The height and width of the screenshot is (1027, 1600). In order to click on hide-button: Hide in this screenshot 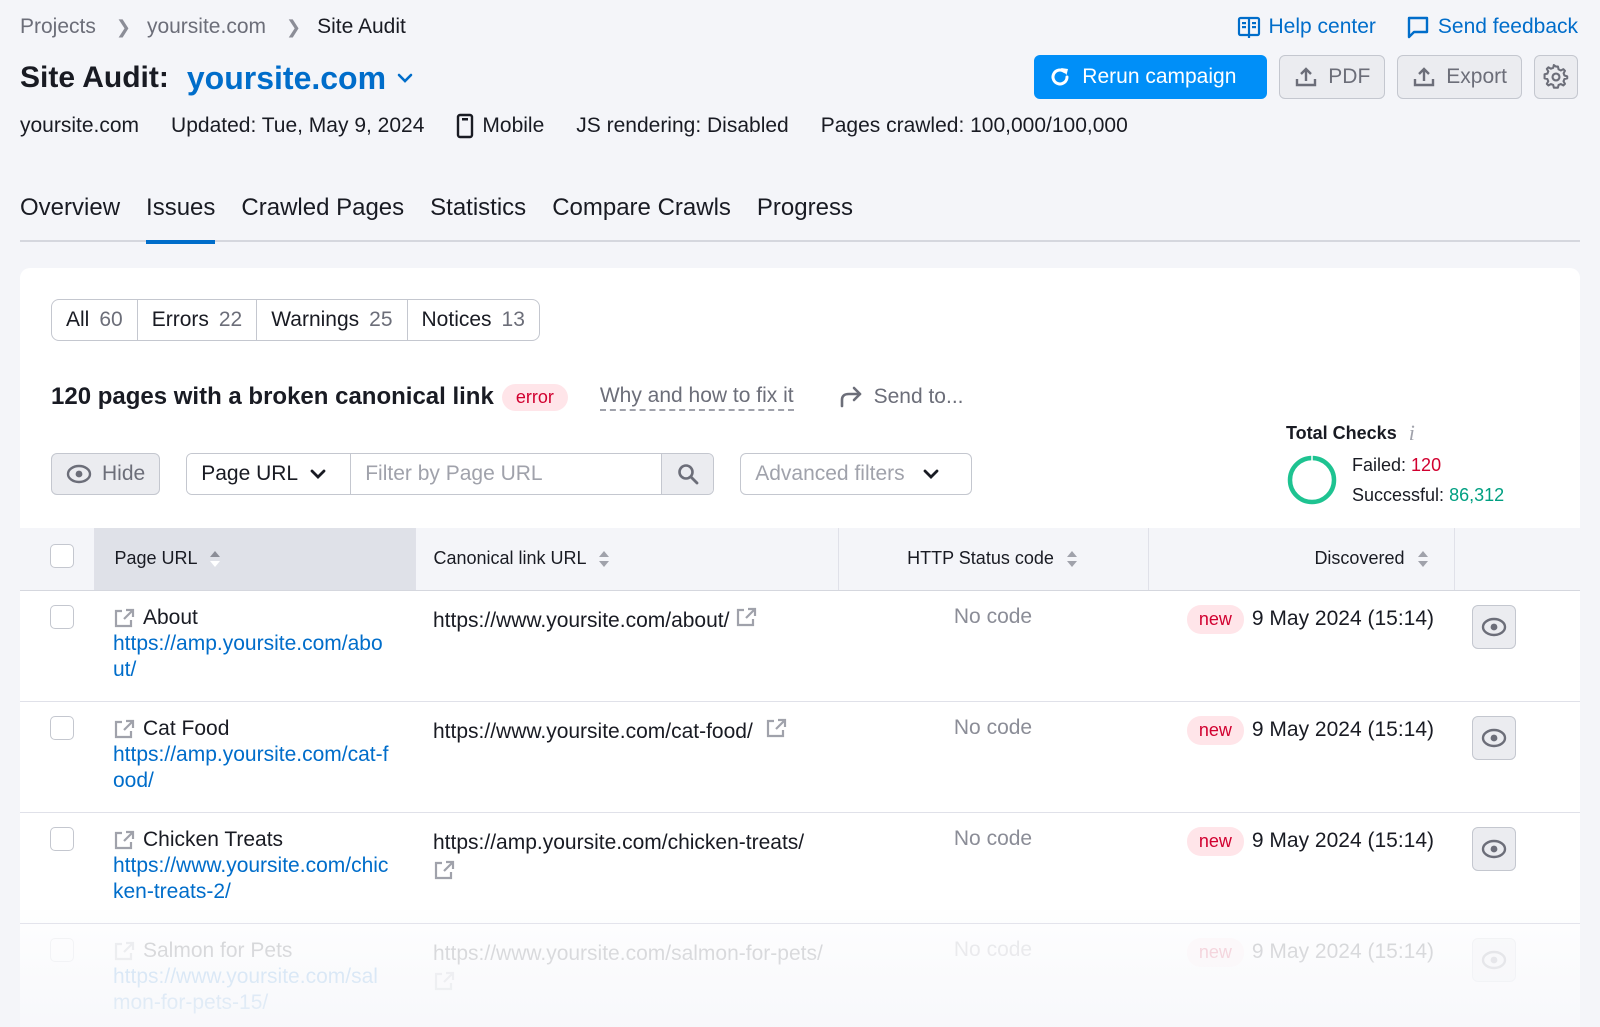, I will do `click(106, 474)`.